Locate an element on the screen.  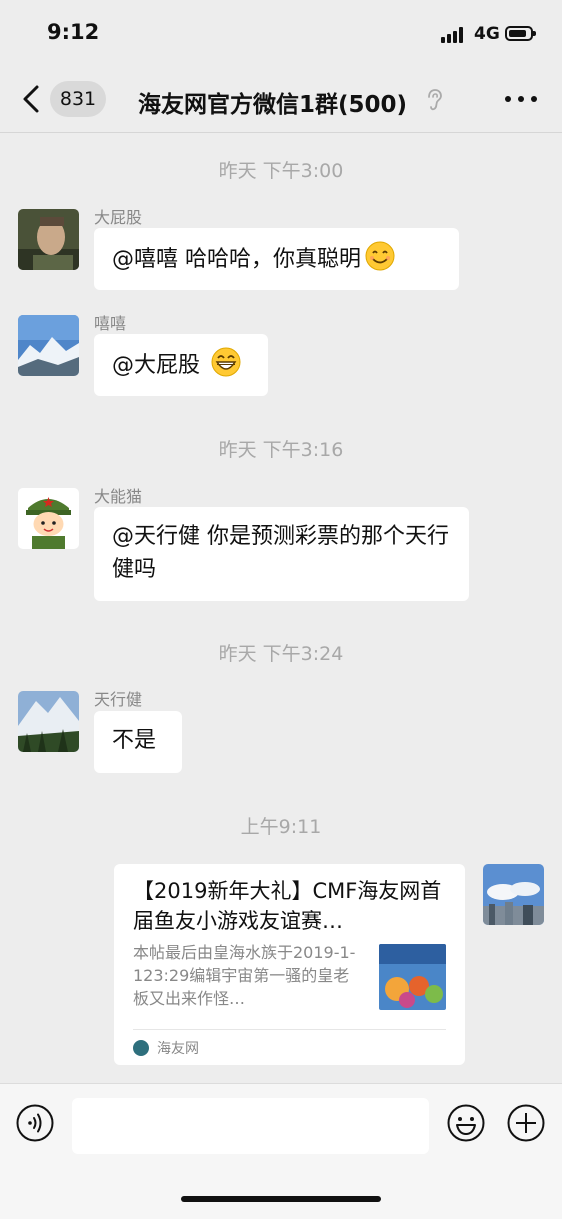
smile-emoji-icon is located at coordinates (380, 256).